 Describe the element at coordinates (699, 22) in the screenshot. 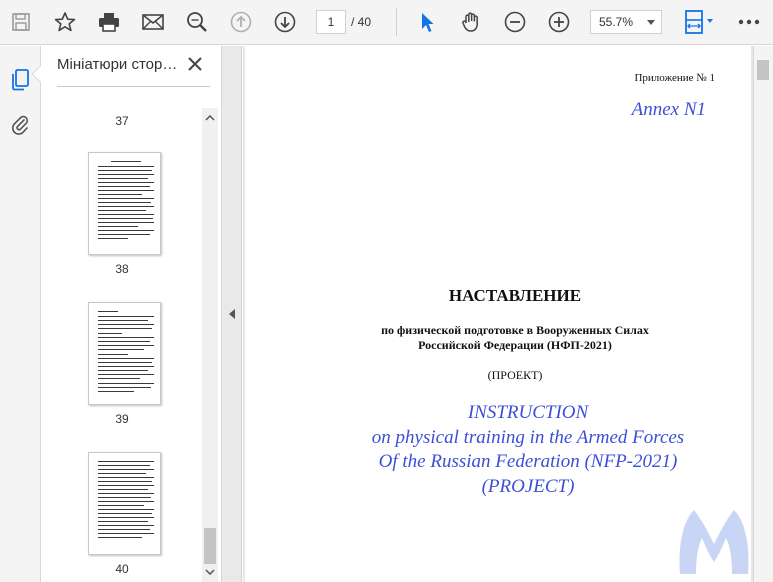

I see `page-fit-icon` at that location.